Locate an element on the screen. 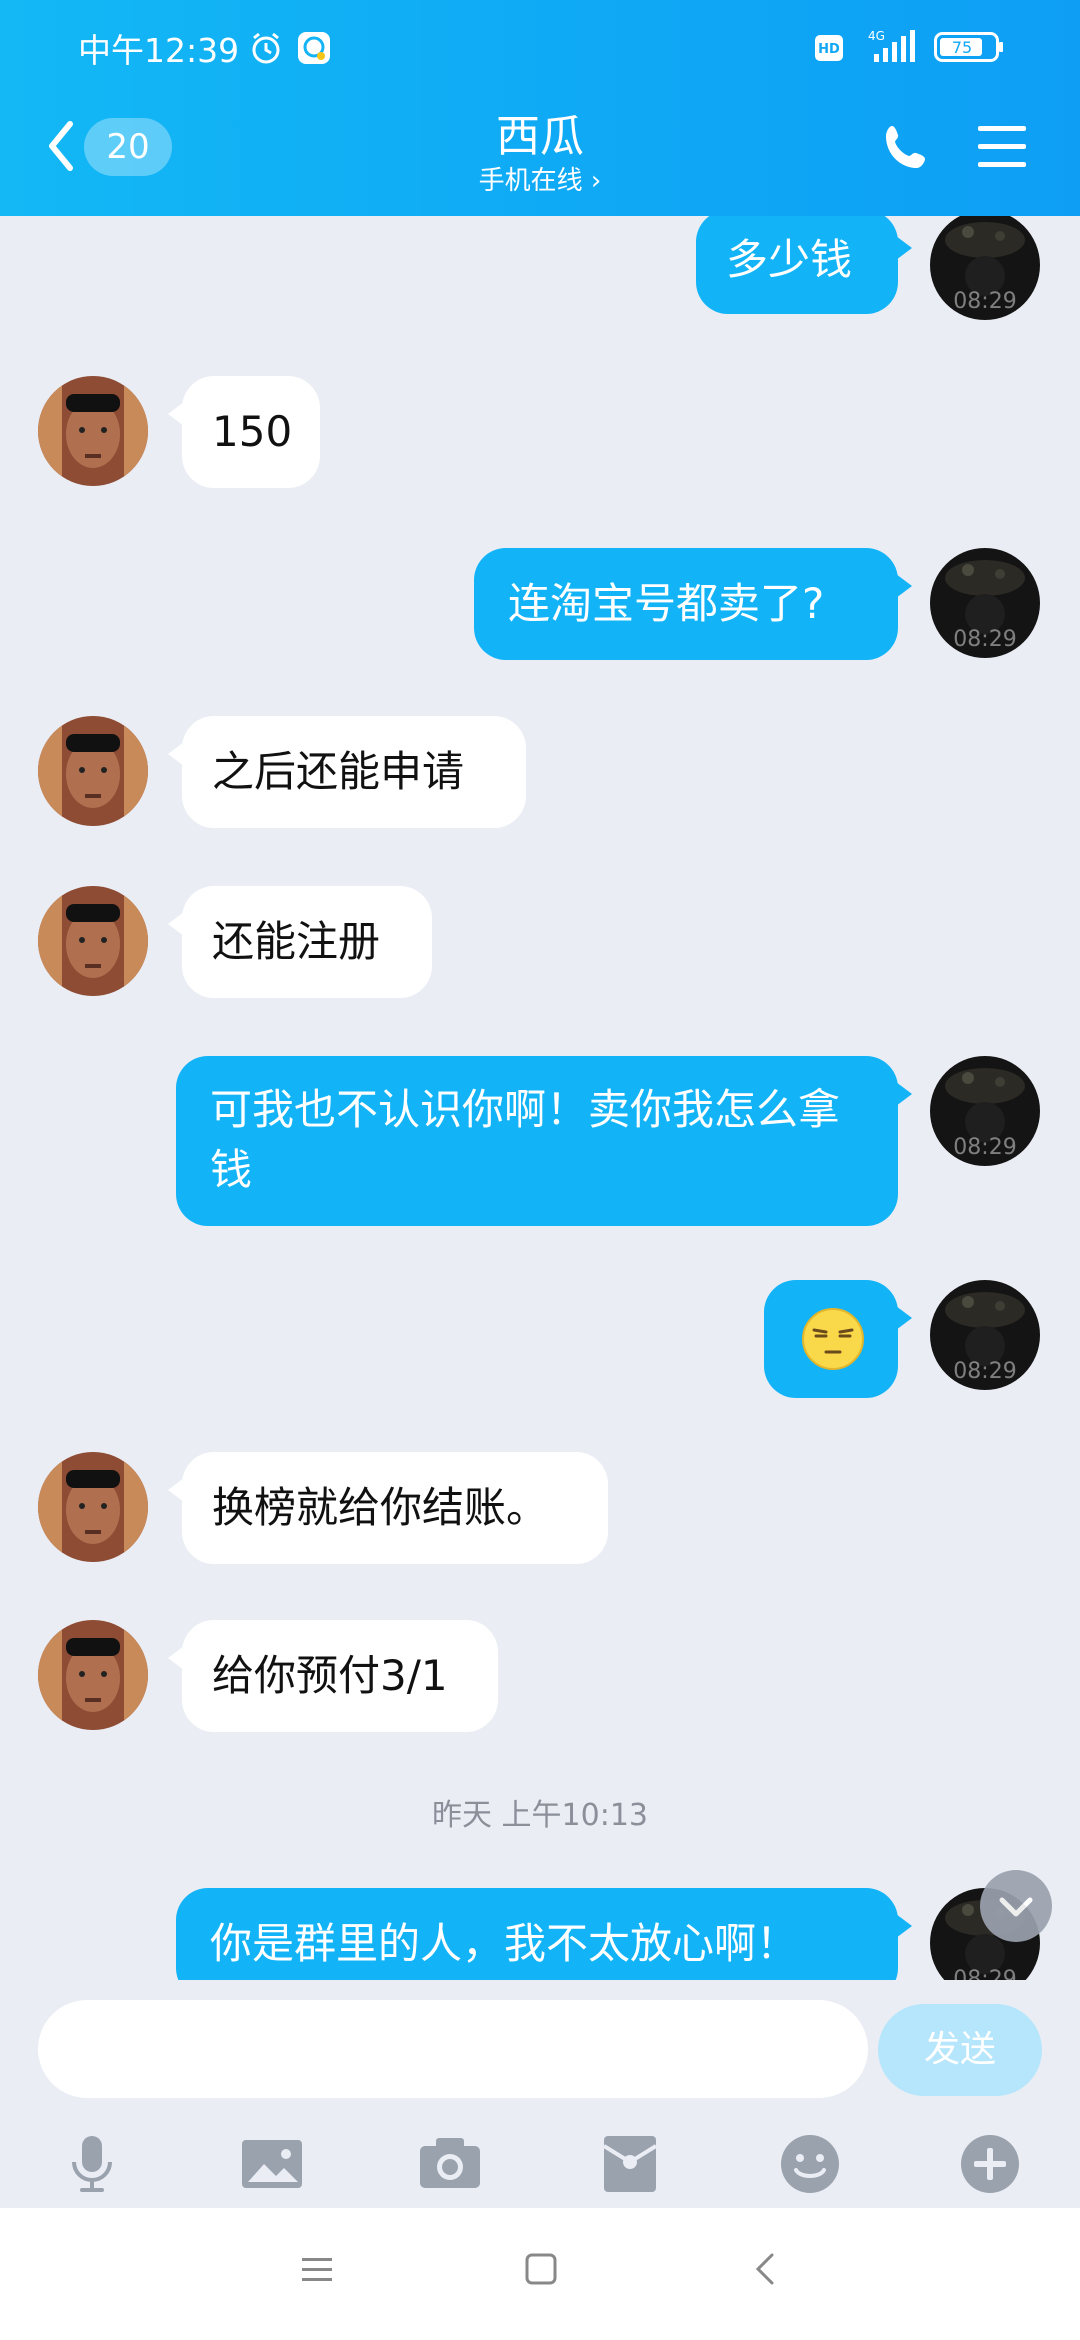 The width and height of the screenshot is (1080, 2340). phone-call-button is located at coordinates (906, 148).